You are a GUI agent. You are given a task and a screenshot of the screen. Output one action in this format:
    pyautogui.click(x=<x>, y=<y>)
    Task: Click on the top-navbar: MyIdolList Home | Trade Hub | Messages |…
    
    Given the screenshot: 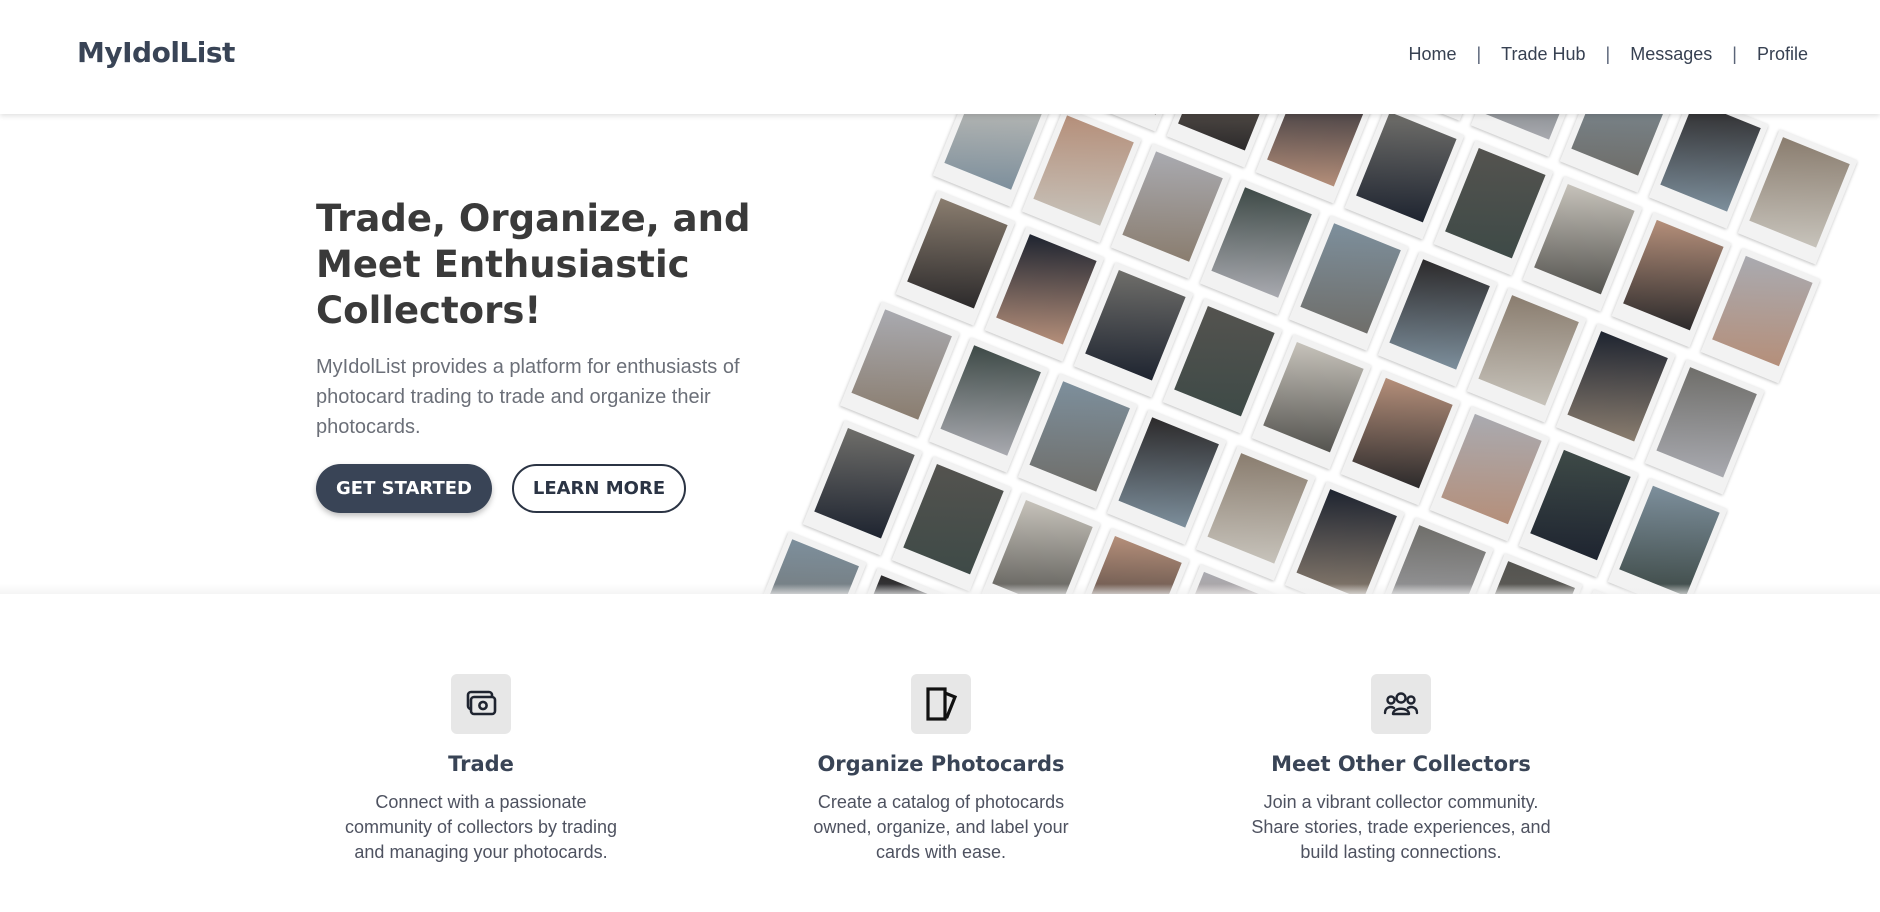 What is the action you would take?
    pyautogui.click(x=940, y=57)
    